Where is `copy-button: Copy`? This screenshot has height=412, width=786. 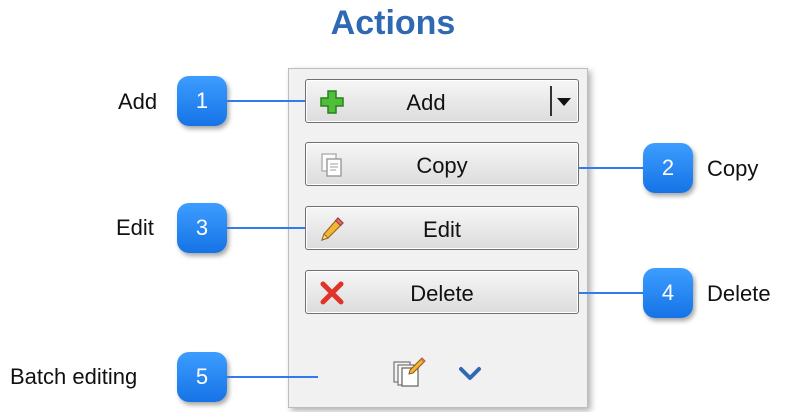
copy-button: Copy is located at coordinates (442, 164).